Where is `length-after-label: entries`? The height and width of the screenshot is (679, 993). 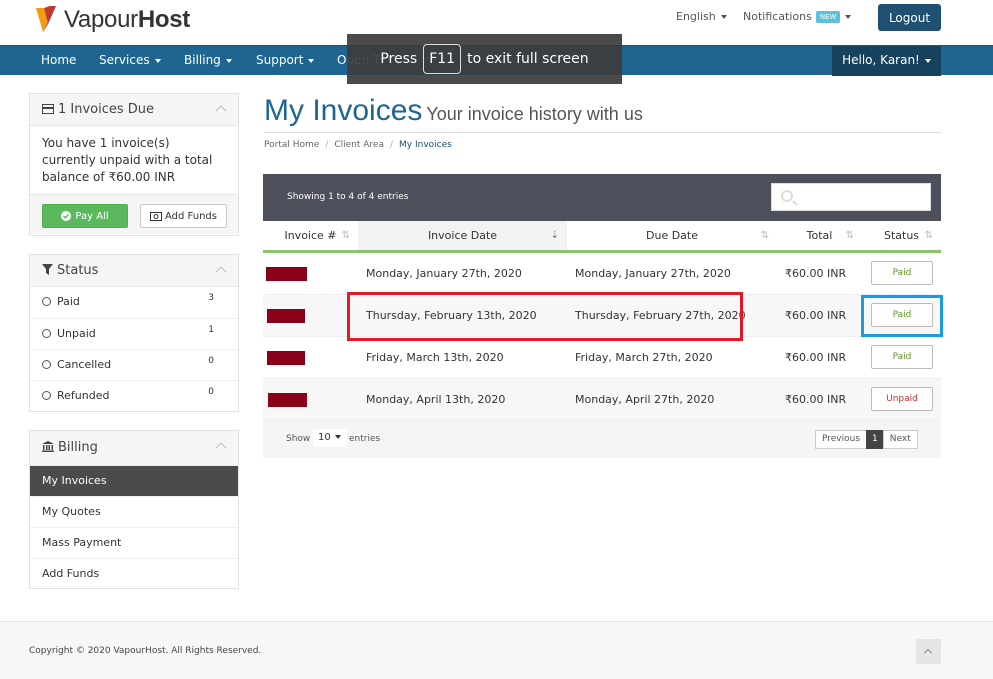 length-after-label: entries is located at coordinates (365, 439).